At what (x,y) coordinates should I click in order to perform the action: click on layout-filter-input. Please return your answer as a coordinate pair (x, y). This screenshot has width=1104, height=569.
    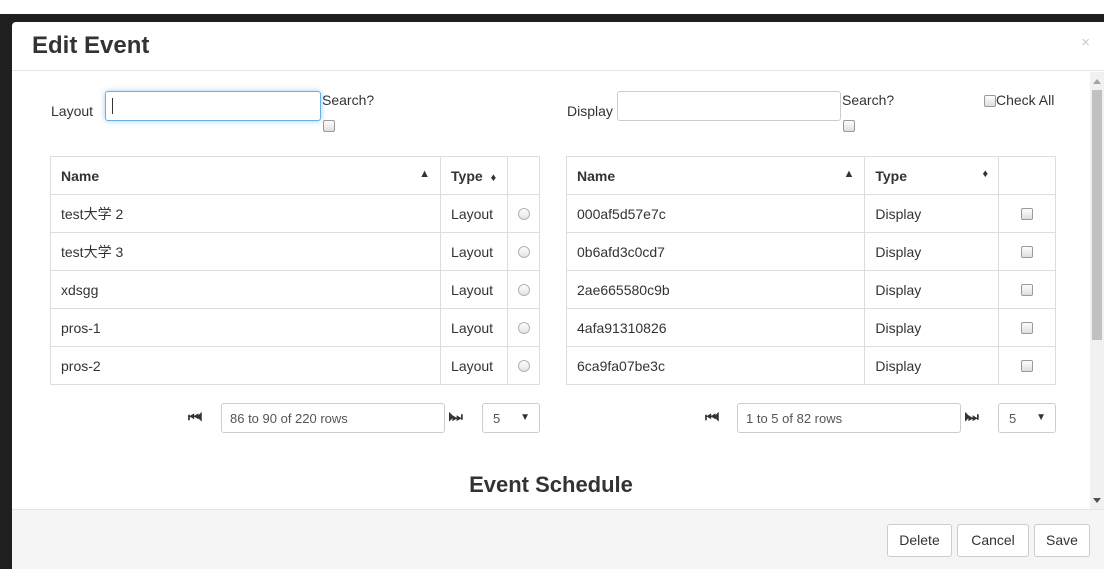
    Looking at the image, I should click on (213, 106).